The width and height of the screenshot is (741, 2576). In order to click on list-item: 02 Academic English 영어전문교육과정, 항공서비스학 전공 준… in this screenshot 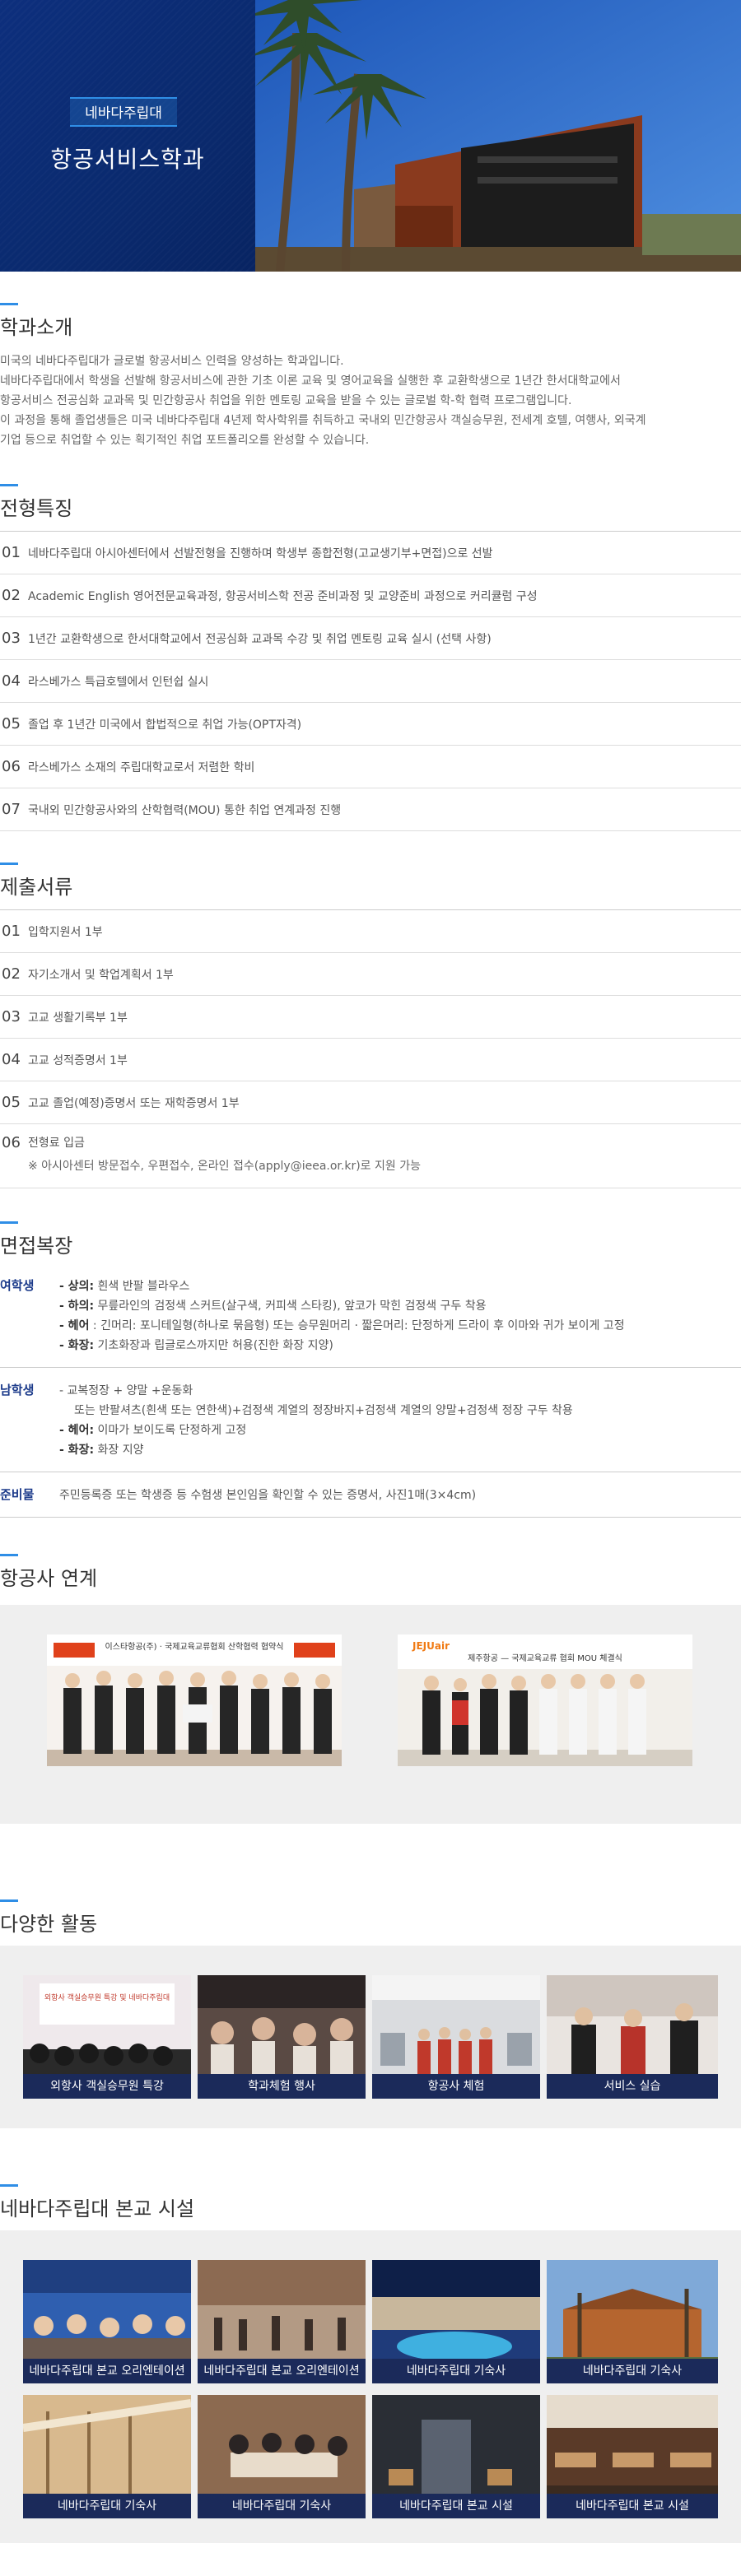, I will do `click(370, 595)`.